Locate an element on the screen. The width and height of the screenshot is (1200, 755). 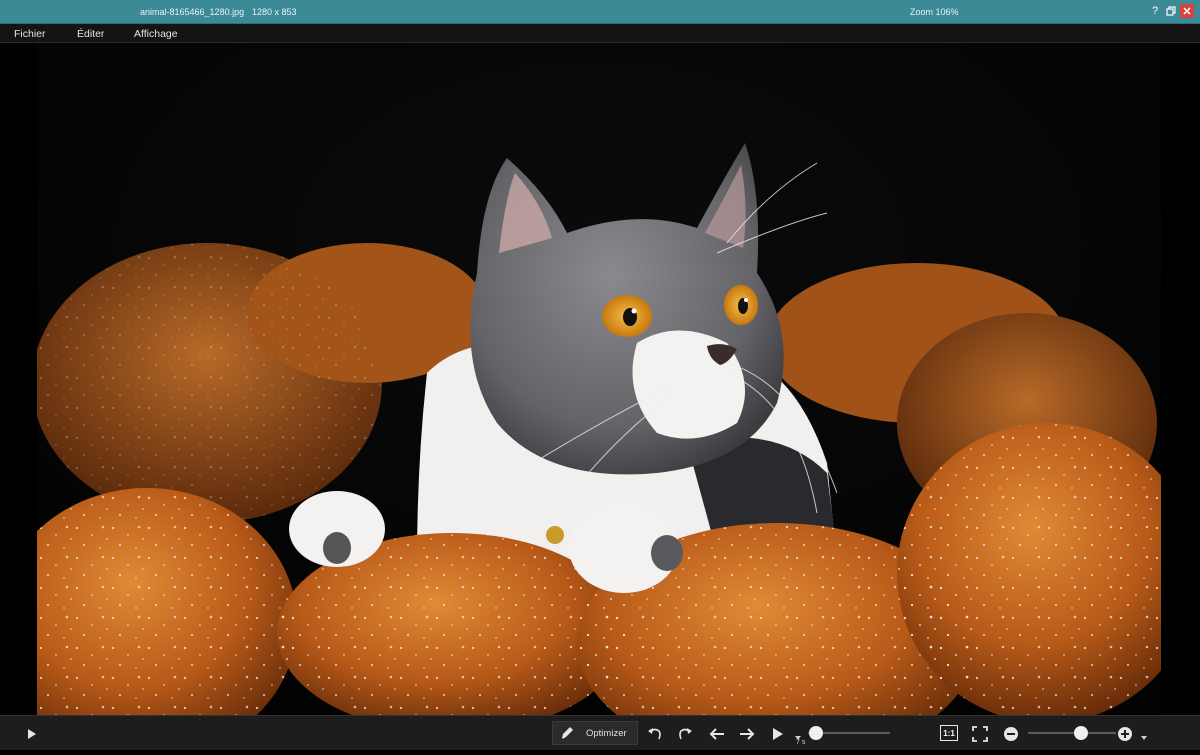
restore-button is located at coordinates (1171, 11).